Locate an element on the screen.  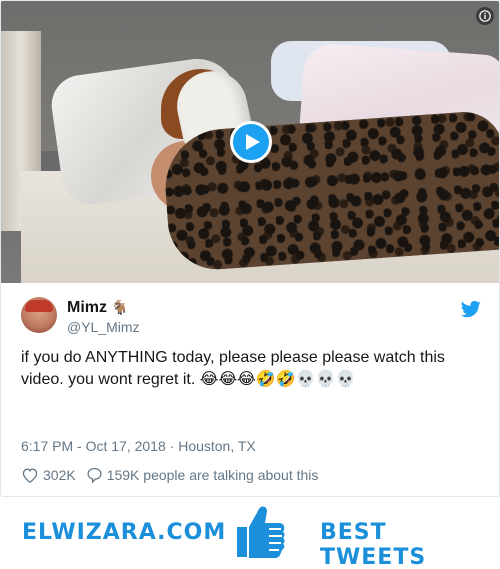
author-block: Mimz 🐐 @YL_Mimz is located at coordinates (103, 316).